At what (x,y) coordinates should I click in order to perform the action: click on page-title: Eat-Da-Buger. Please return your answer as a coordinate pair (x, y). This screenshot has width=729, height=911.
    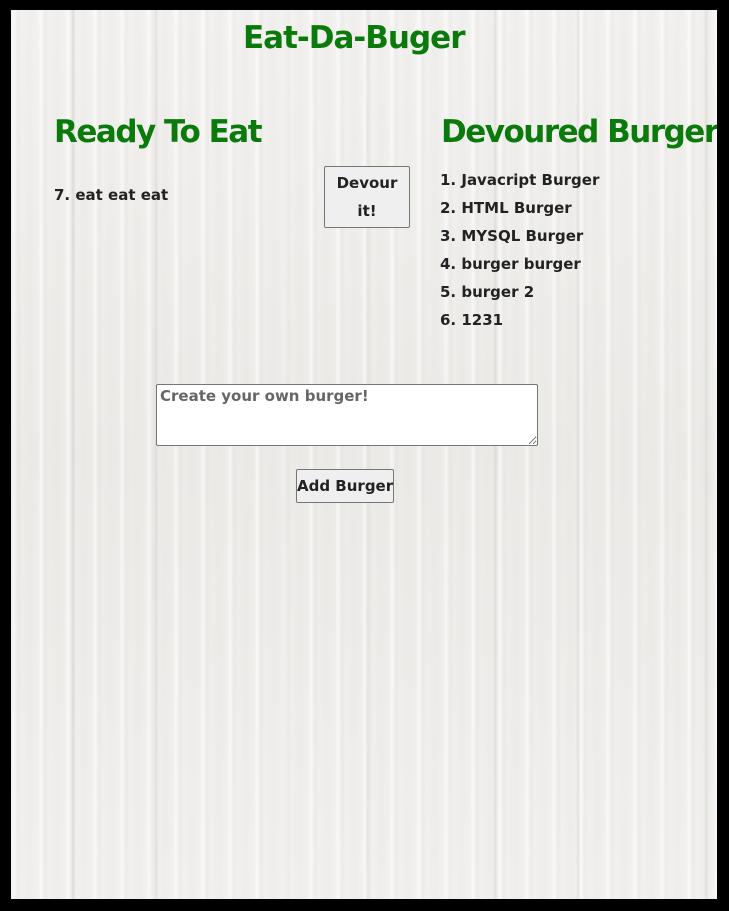
    Looking at the image, I should click on (354, 38).